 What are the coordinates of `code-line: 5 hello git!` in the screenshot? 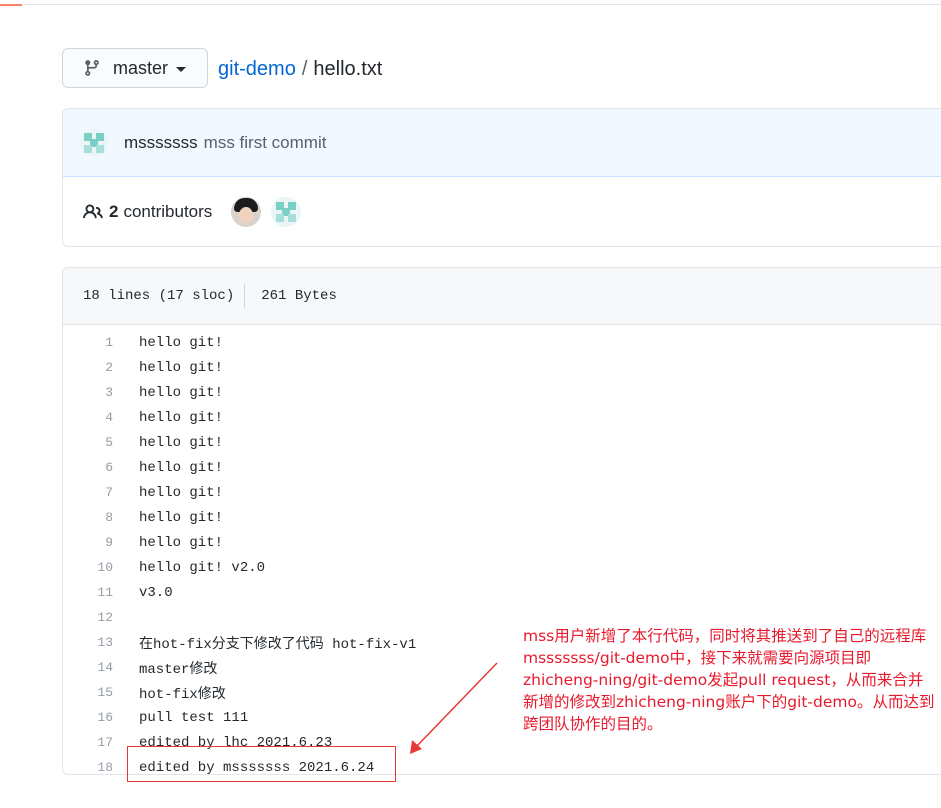 It's located at (502, 442).